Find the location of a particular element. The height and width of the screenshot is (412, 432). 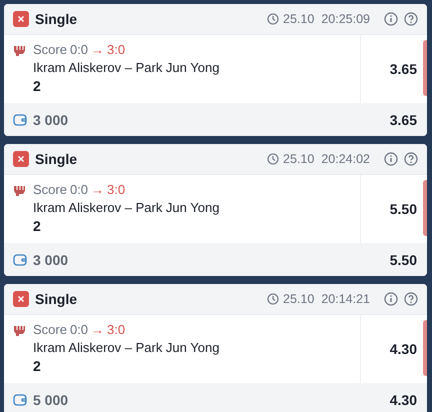

bet-time: 20:14:21 is located at coordinates (345, 299).